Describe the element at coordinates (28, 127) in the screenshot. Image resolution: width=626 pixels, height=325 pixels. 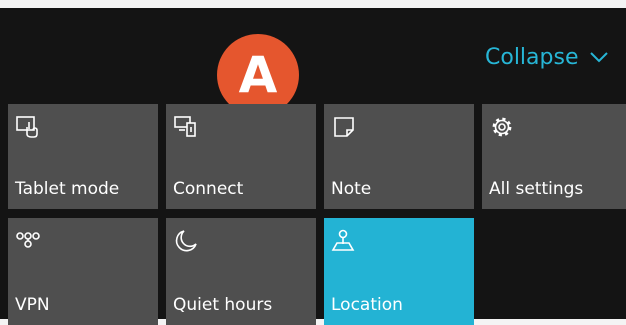
I see `tablet-mode-icon` at that location.